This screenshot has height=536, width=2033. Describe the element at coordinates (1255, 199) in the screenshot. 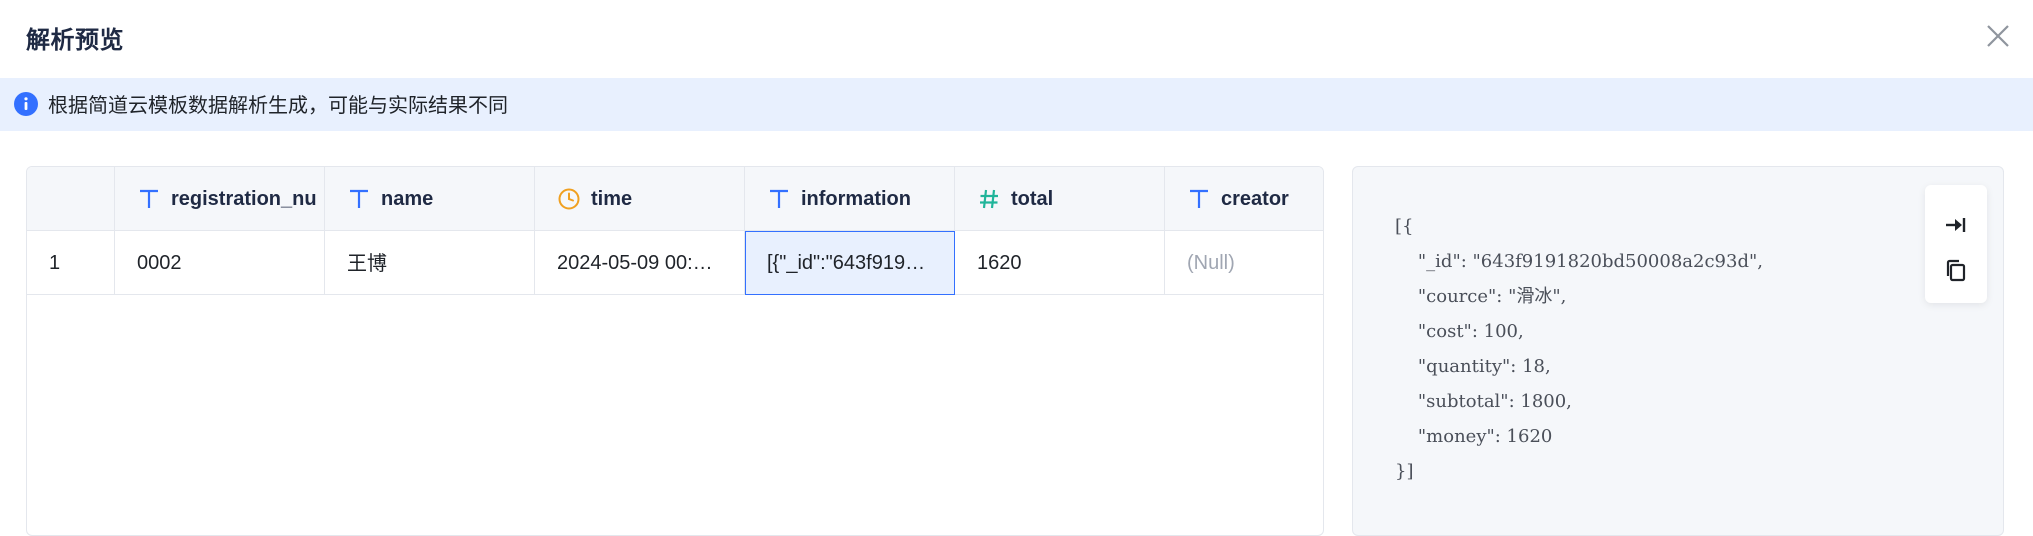

I see `column-header-label: creator` at that location.